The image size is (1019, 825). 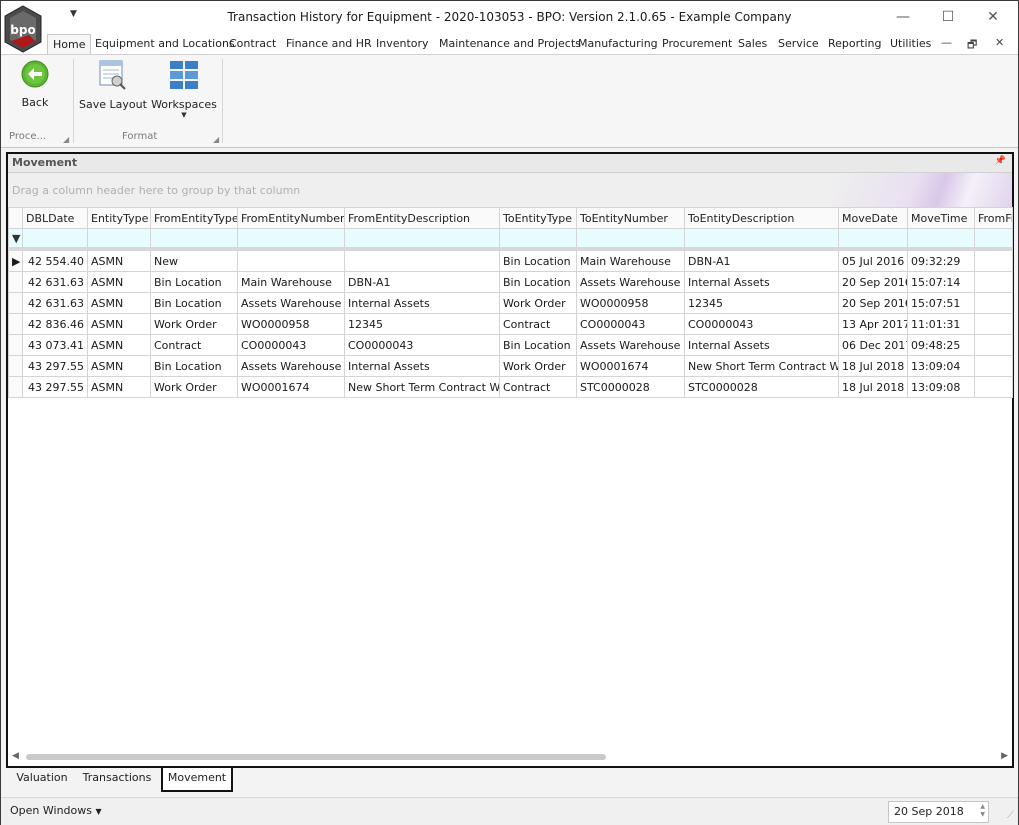 I want to click on column-header-fromentitynumber: FromEntityNumber, so click(x=291, y=218).